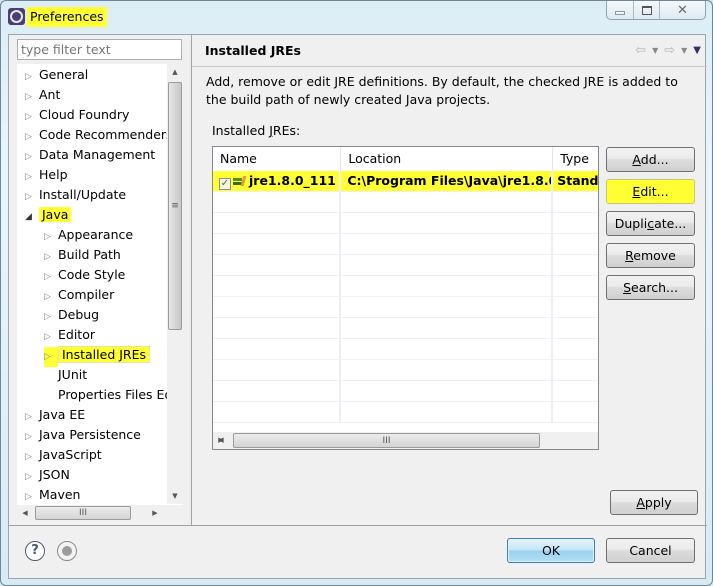  I want to click on tree-item-label: Code Style, so click(92, 274).